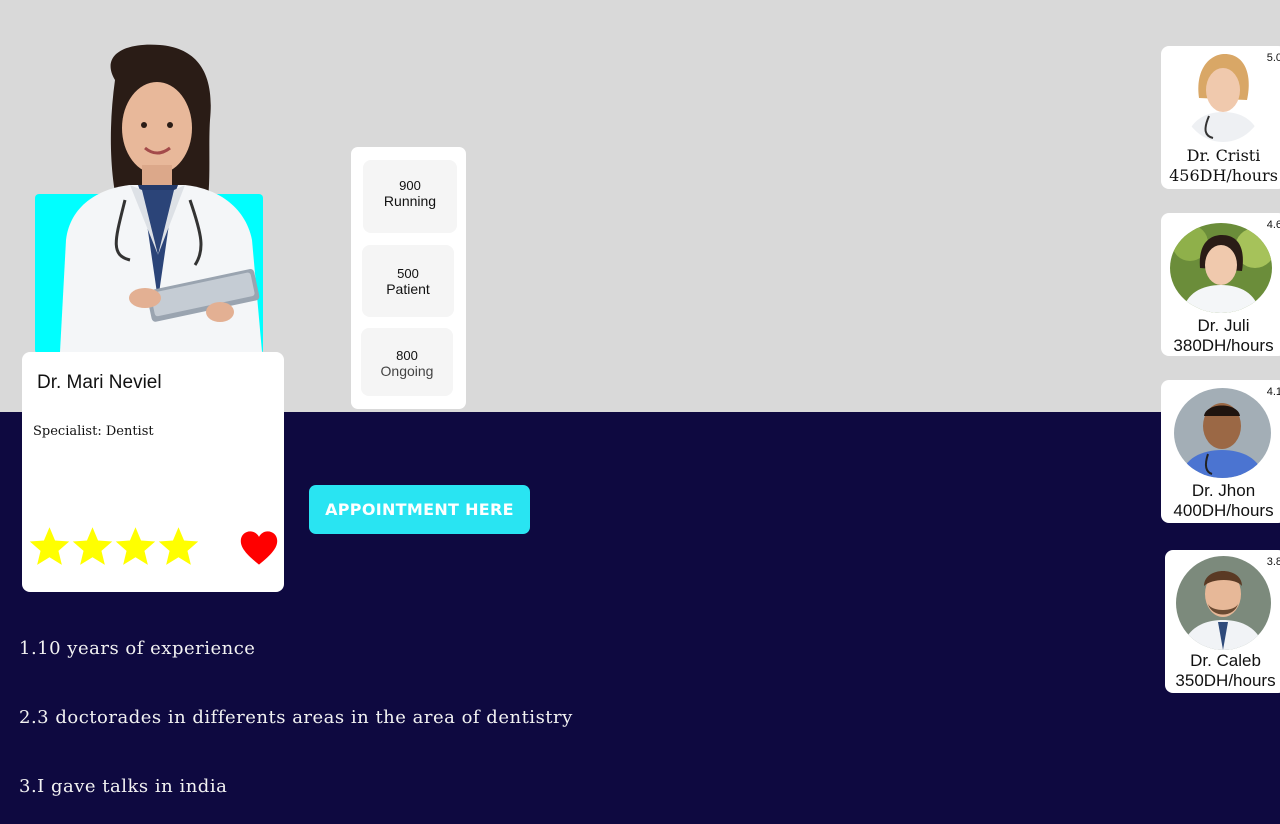  Describe the element at coordinates (1223, 155) in the screenshot. I see `doctor-name: Dr. Cristi` at that location.